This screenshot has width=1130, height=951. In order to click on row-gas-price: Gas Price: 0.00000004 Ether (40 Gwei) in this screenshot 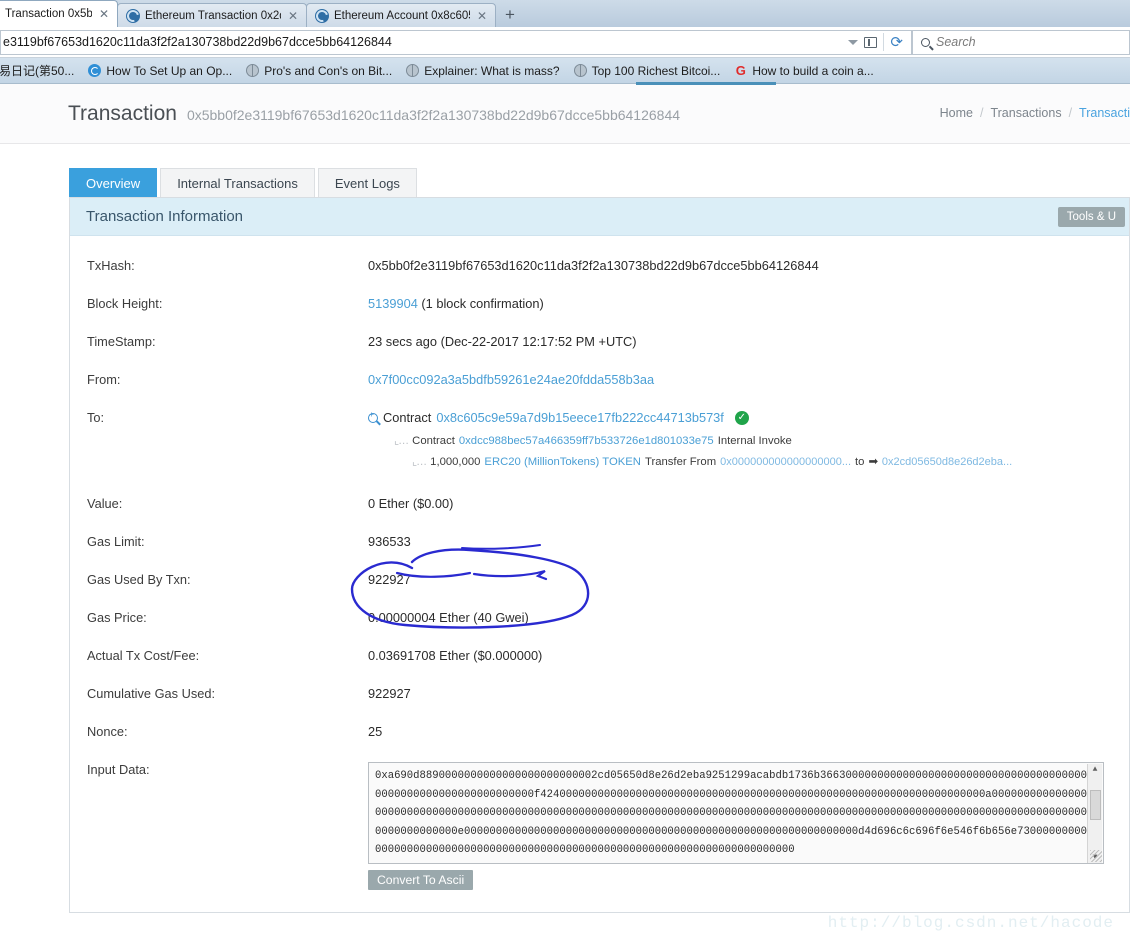, I will do `click(599, 618)`.